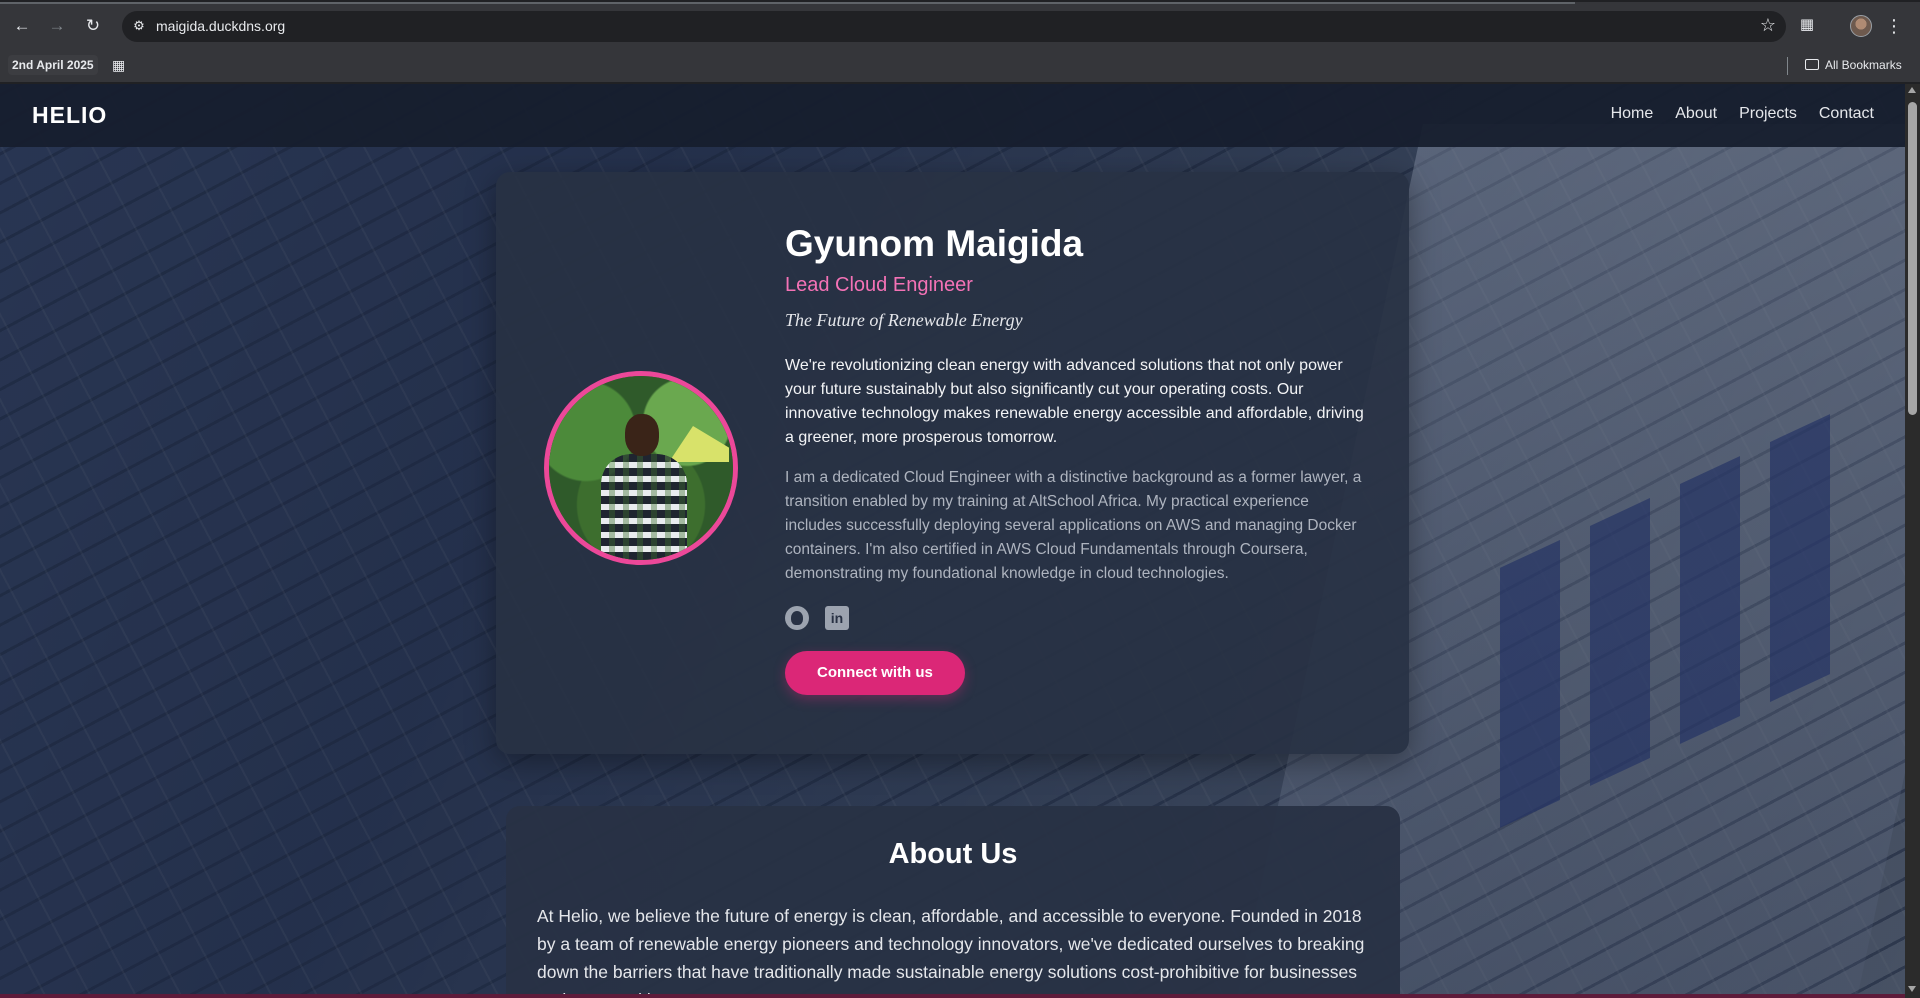  Describe the element at coordinates (953, 854) in the screenshot. I see `about-title: About Us` at that location.